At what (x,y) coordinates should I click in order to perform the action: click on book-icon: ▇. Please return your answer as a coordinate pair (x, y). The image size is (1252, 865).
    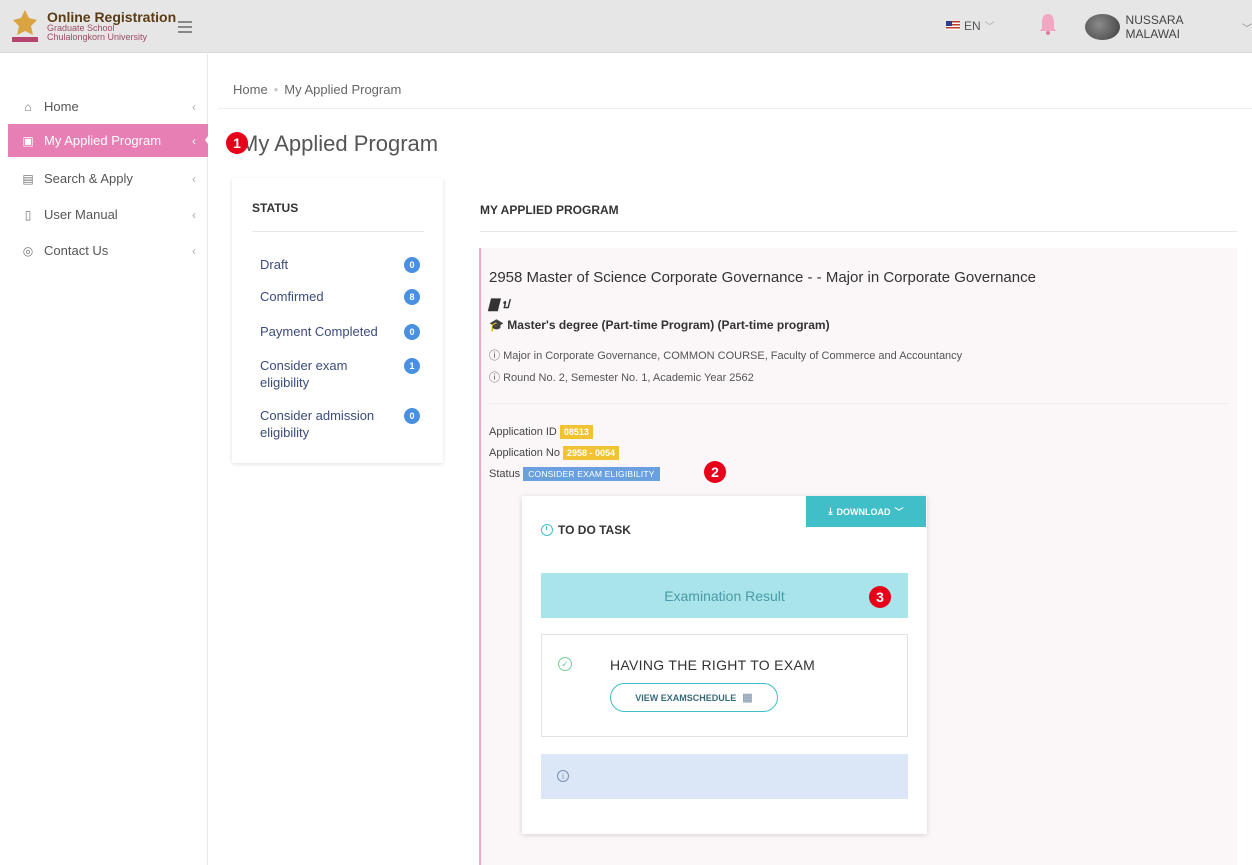
    Looking at the image, I should click on (494, 304).